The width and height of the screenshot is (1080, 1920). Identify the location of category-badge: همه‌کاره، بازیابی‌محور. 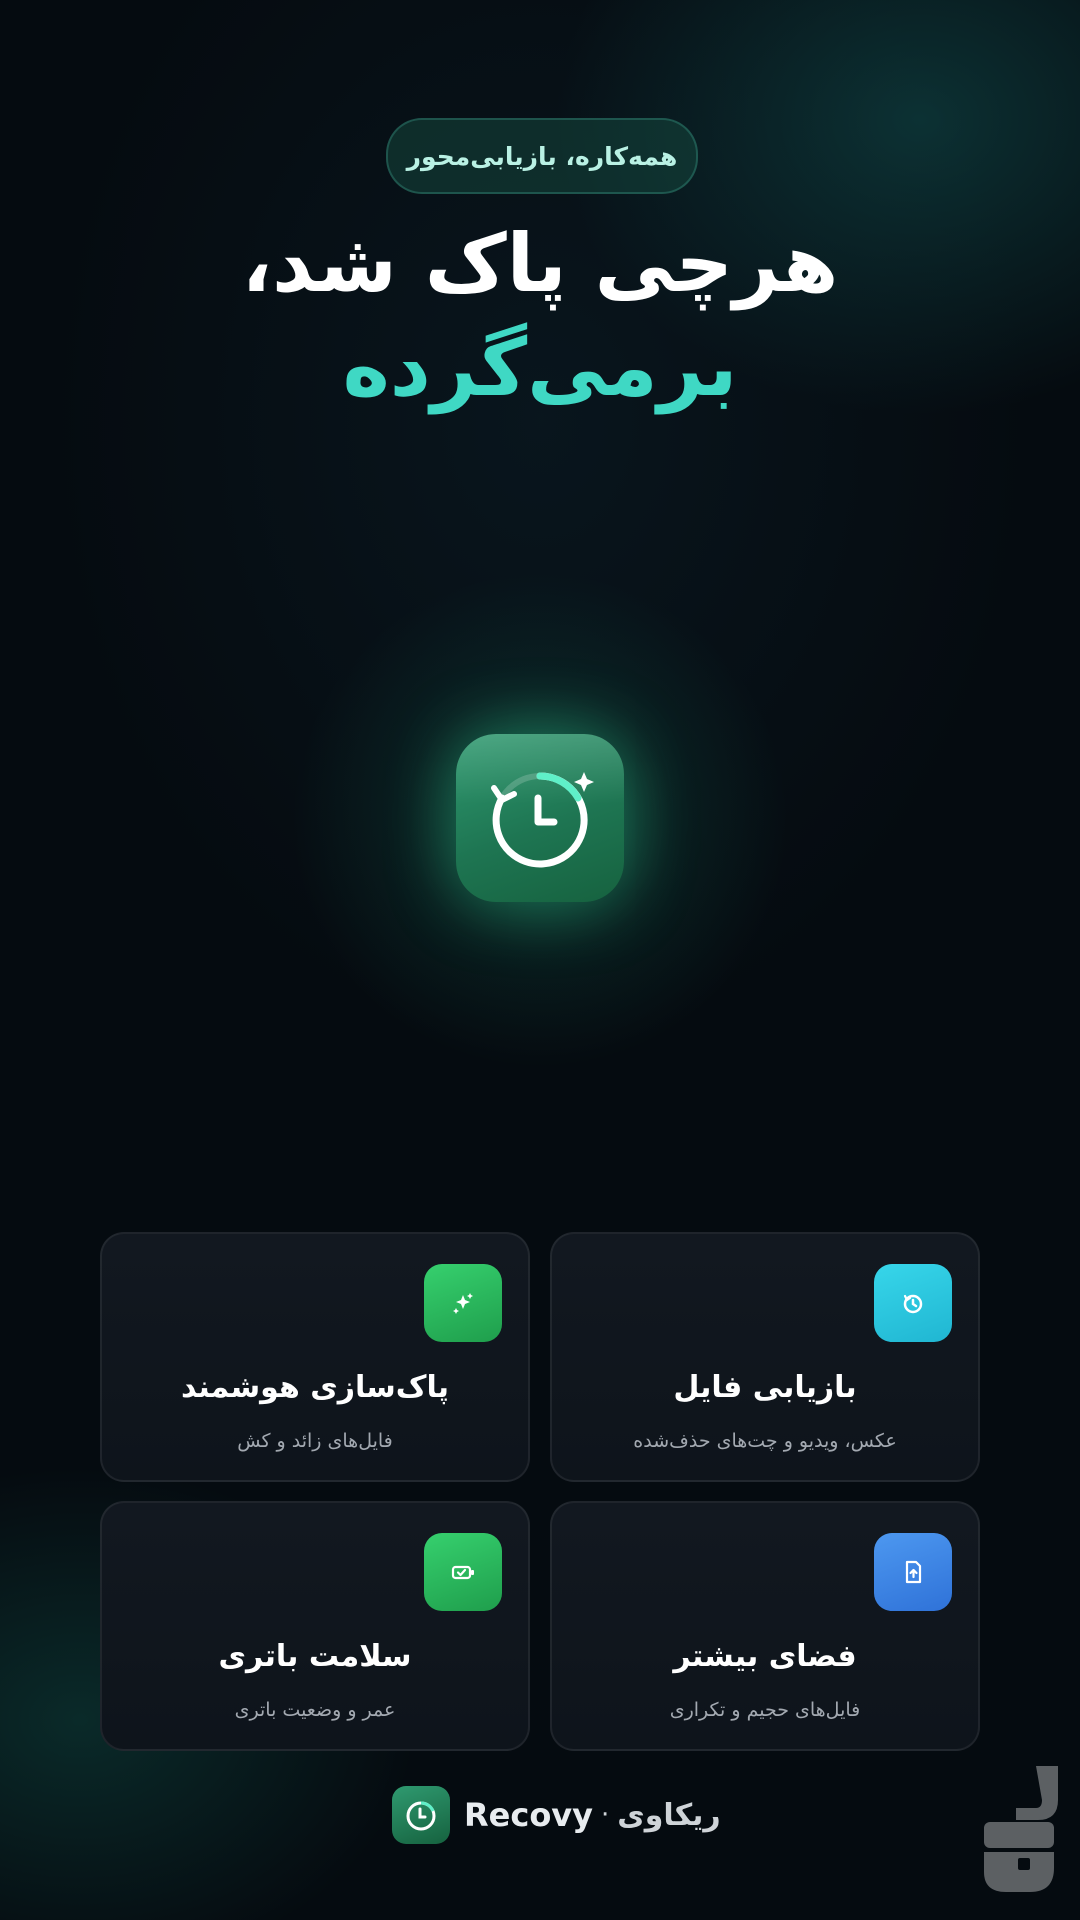
(542, 156).